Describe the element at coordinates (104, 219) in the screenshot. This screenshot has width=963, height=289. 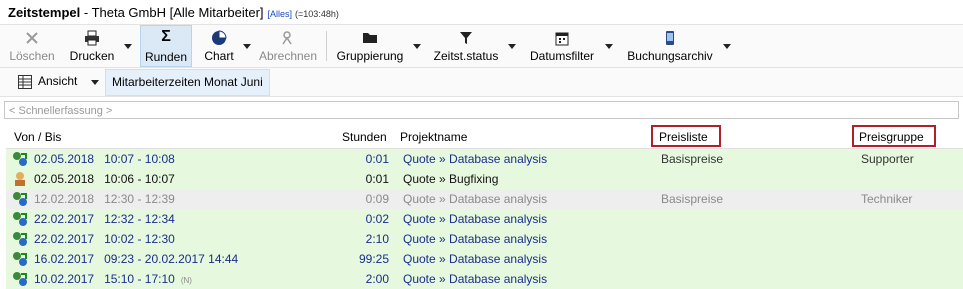
I see `row-from-to: 22.02.2017 12:32 - 12:34` at that location.